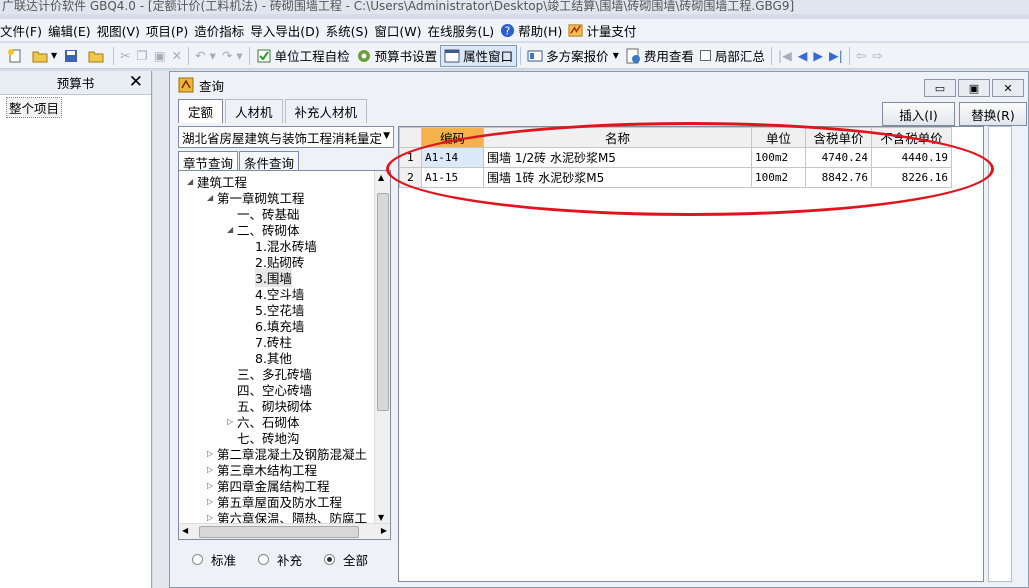 The image size is (1029, 588). I want to click on project-tree-root: 整个项目, so click(34, 107).